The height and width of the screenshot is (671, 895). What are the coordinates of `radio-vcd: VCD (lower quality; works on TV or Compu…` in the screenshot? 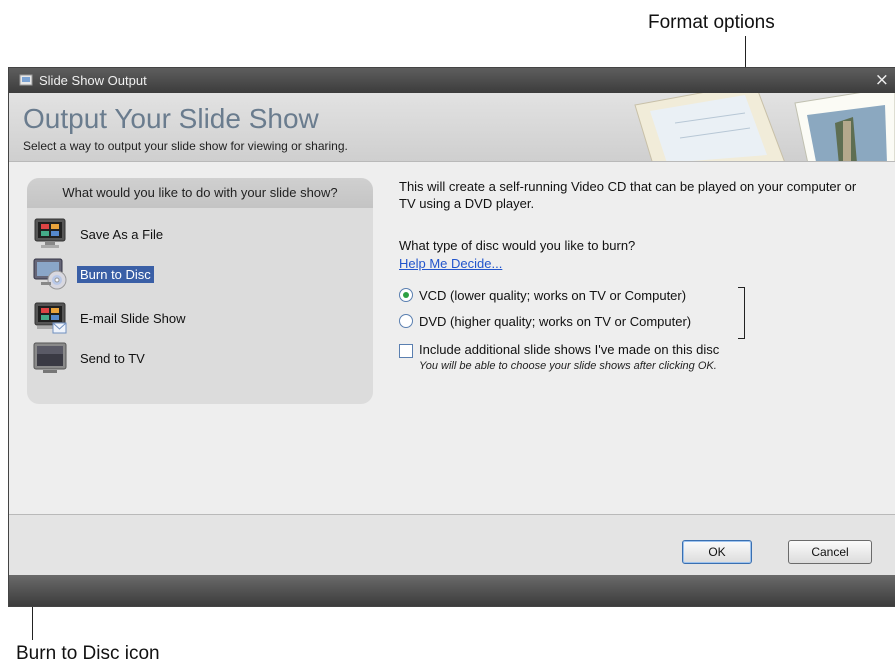 It's located at (542, 297).